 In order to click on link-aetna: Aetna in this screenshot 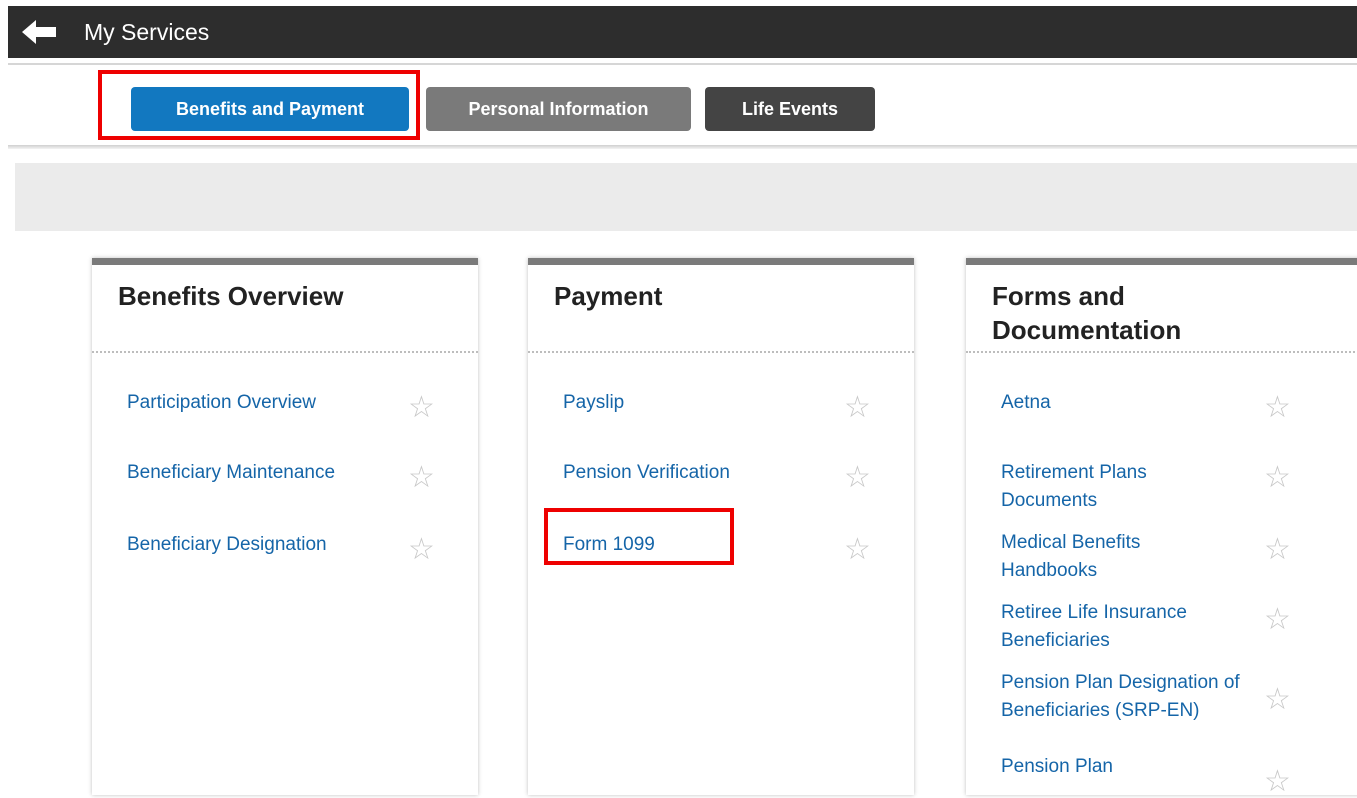, I will do `click(1121, 403)`.